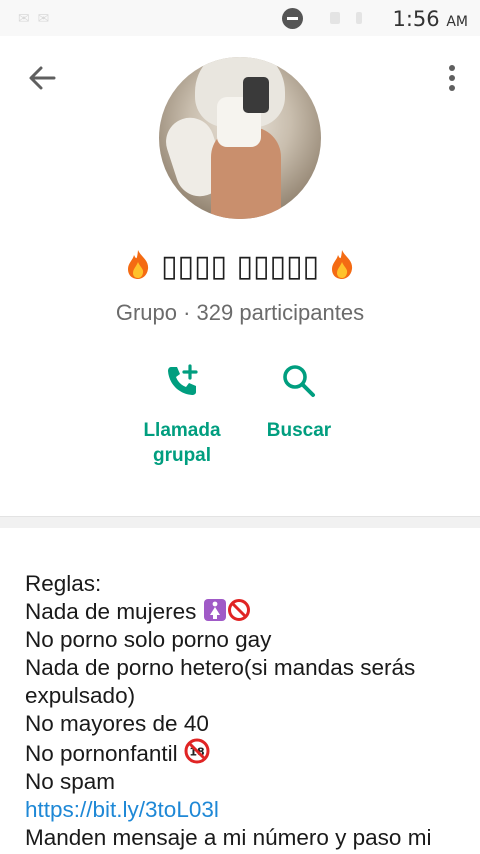  Describe the element at coordinates (183, 379) in the screenshot. I see `add-call-icon` at that location.